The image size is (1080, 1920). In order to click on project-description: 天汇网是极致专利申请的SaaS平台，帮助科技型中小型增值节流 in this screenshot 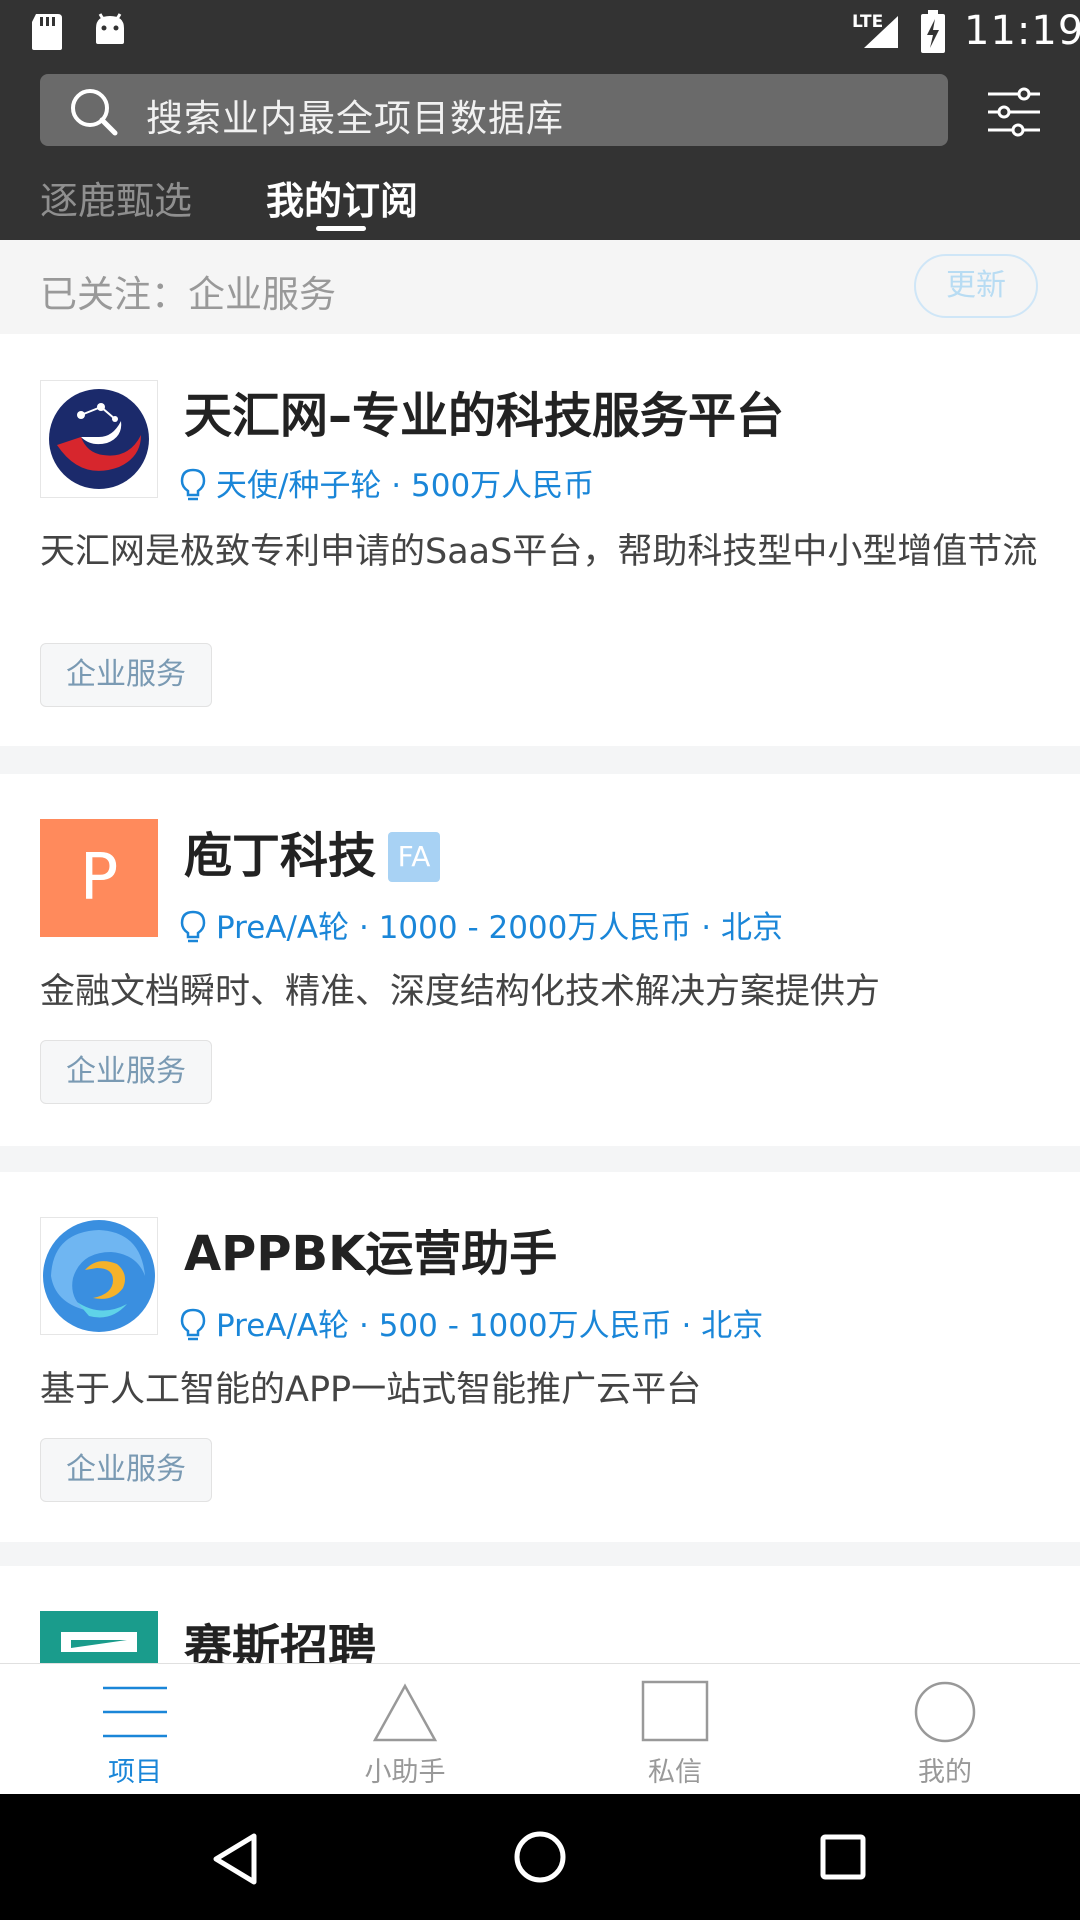, I will do `click(539, 552)`.